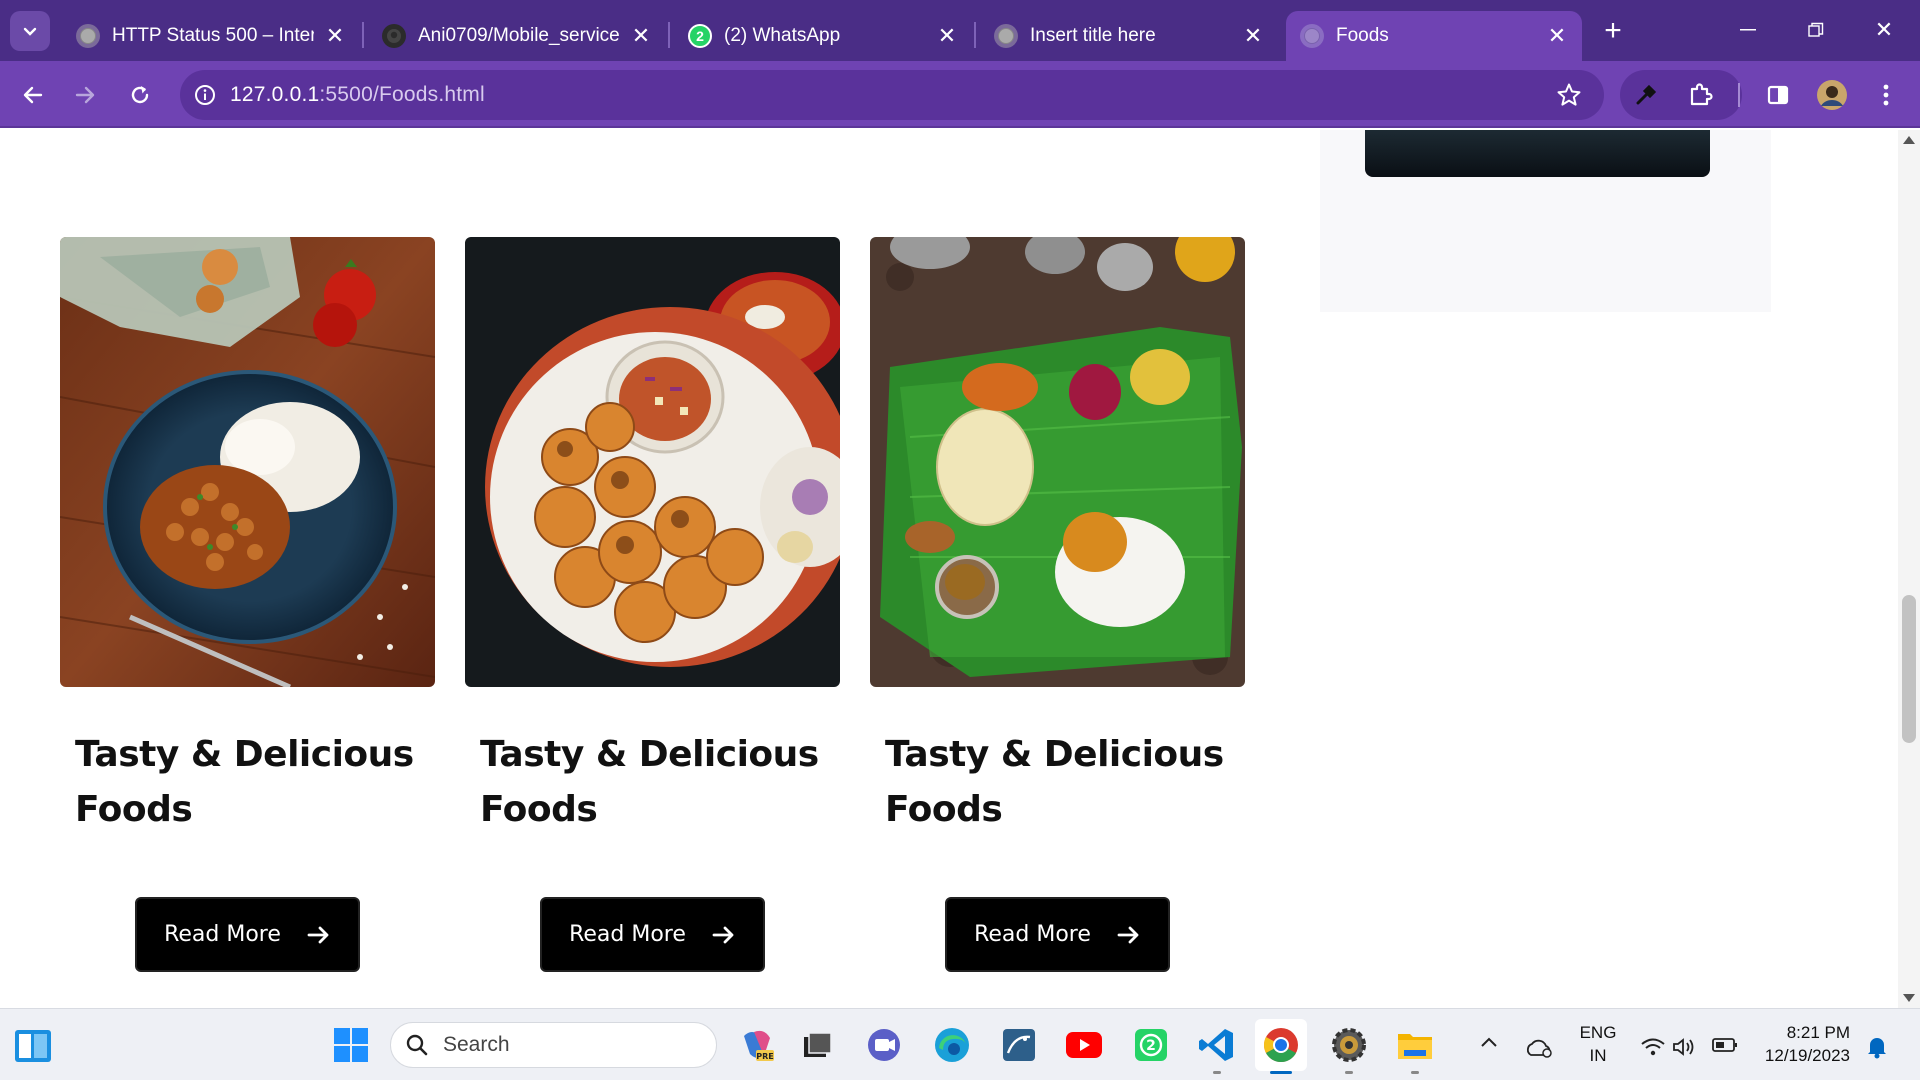 The image size is (1920, 1080). I want to click on toolbar-divider, so click(1739, 95).